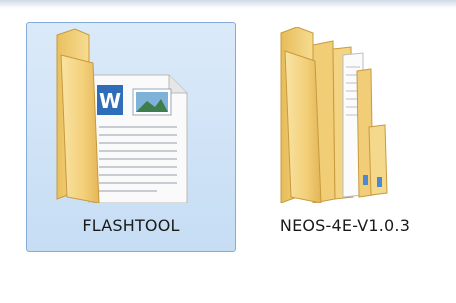  I want to click on folder-label: FLASHTOOL, so click(131, 225).